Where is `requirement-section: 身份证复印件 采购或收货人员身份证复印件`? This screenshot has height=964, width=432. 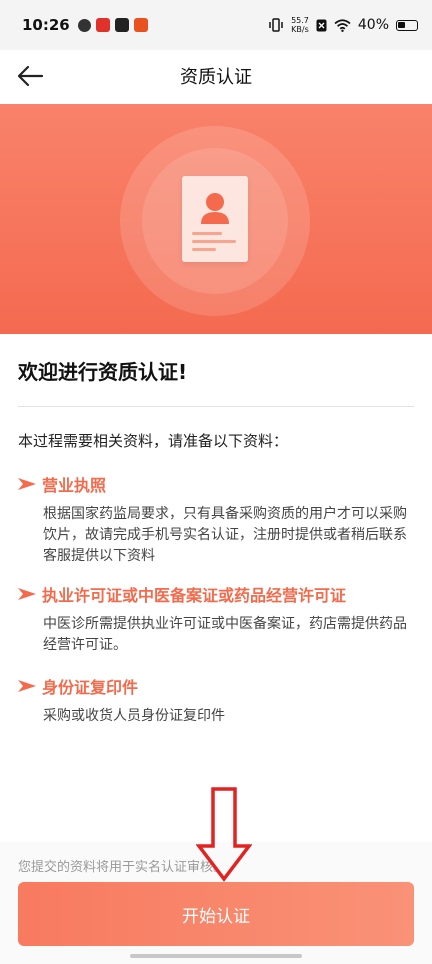
requirement-section: 身份证复印件 采购或收货人员身份证复印件 is located at coordinates (218, 700).